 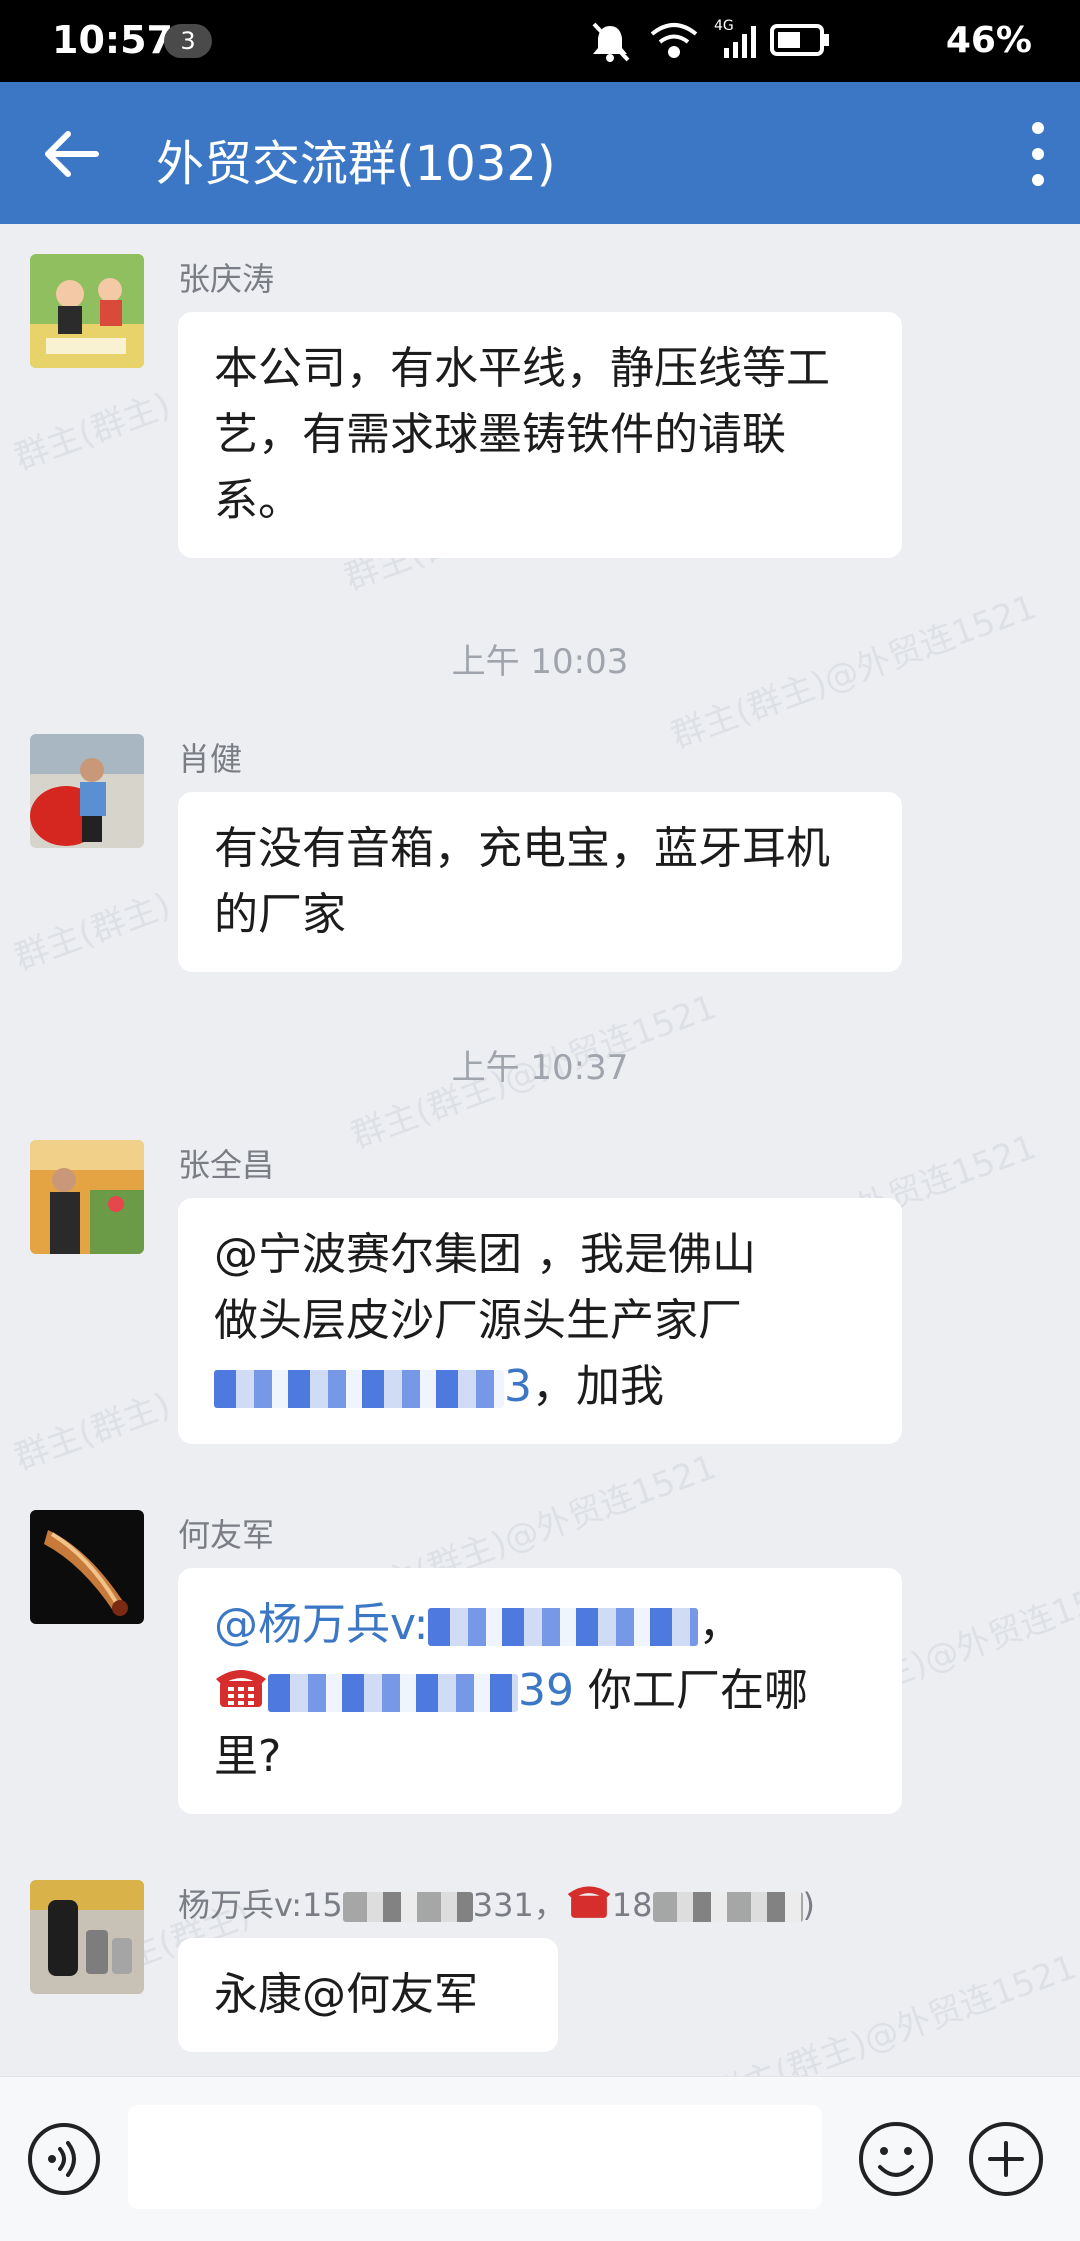 I want to click on sender-name-part: 331，, so click(x=519, y=1905).